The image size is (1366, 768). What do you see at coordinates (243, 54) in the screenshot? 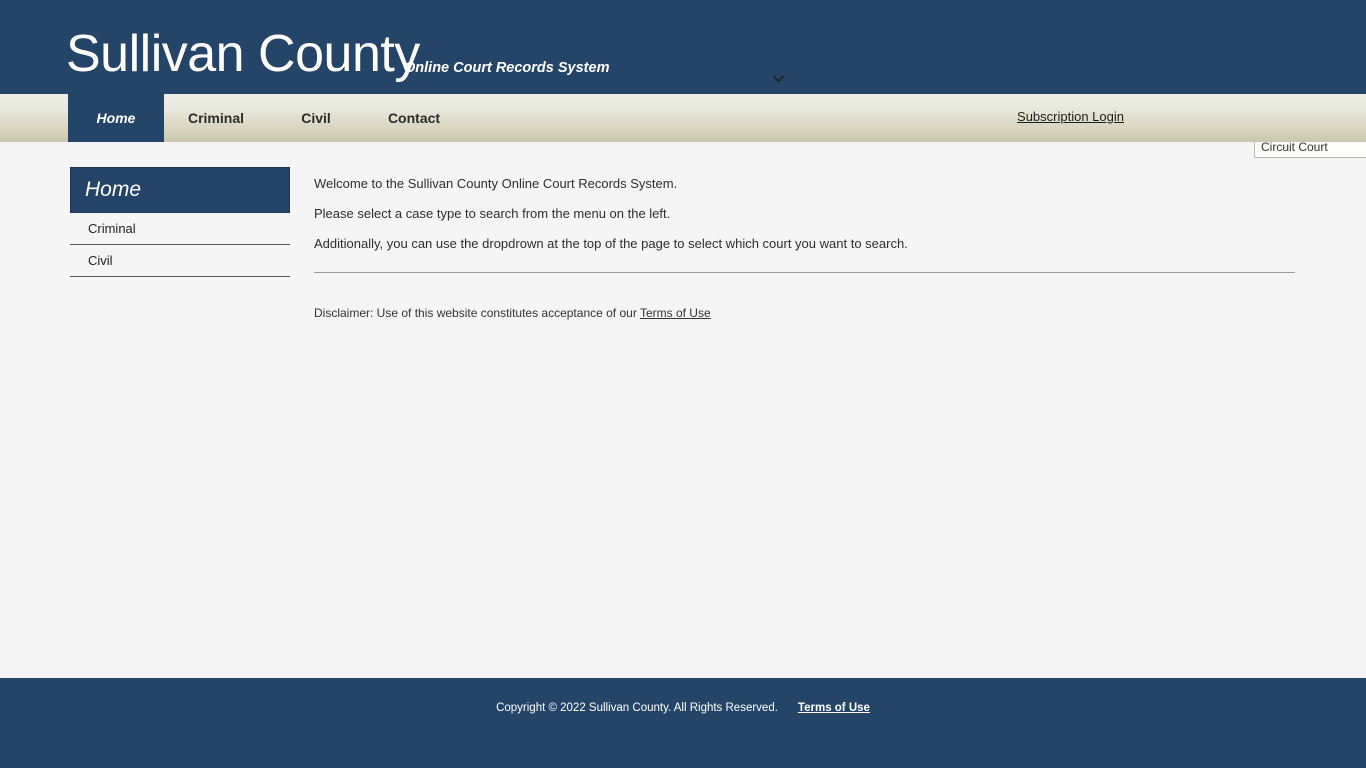
I see `site-title: Sullivan County` at bounding box center [243, 54].